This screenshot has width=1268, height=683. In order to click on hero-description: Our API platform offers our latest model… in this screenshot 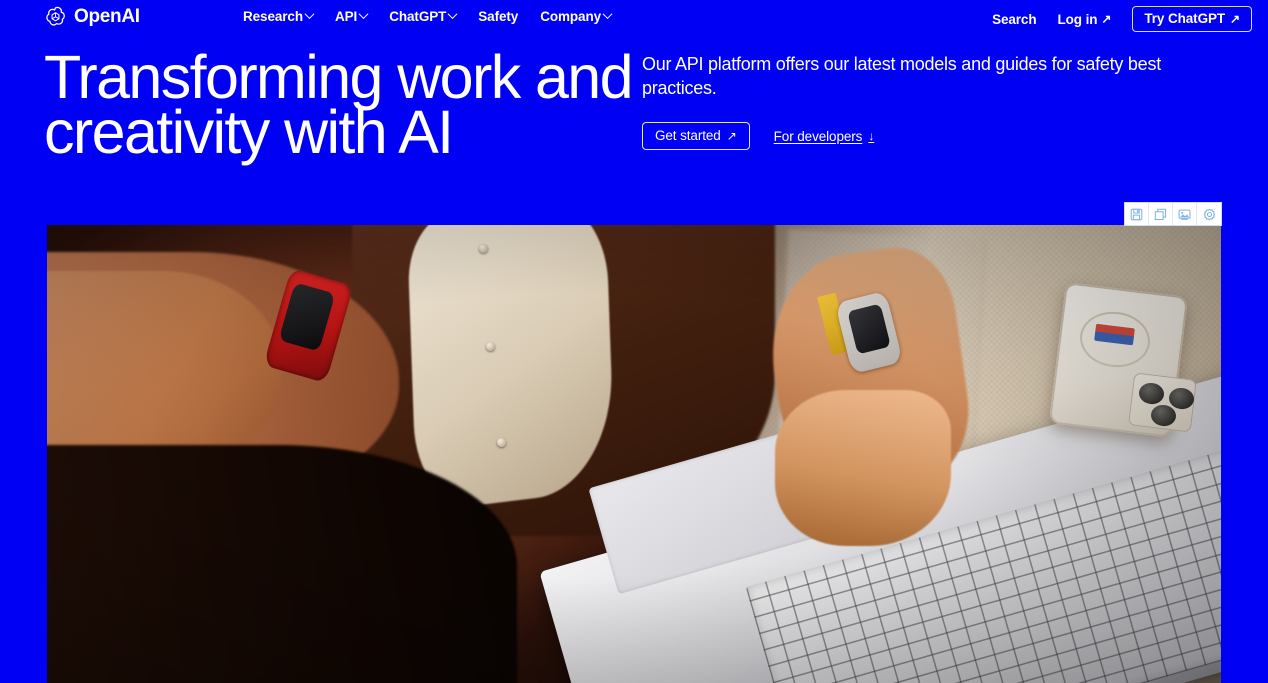, I will do `click(901, 76)`.